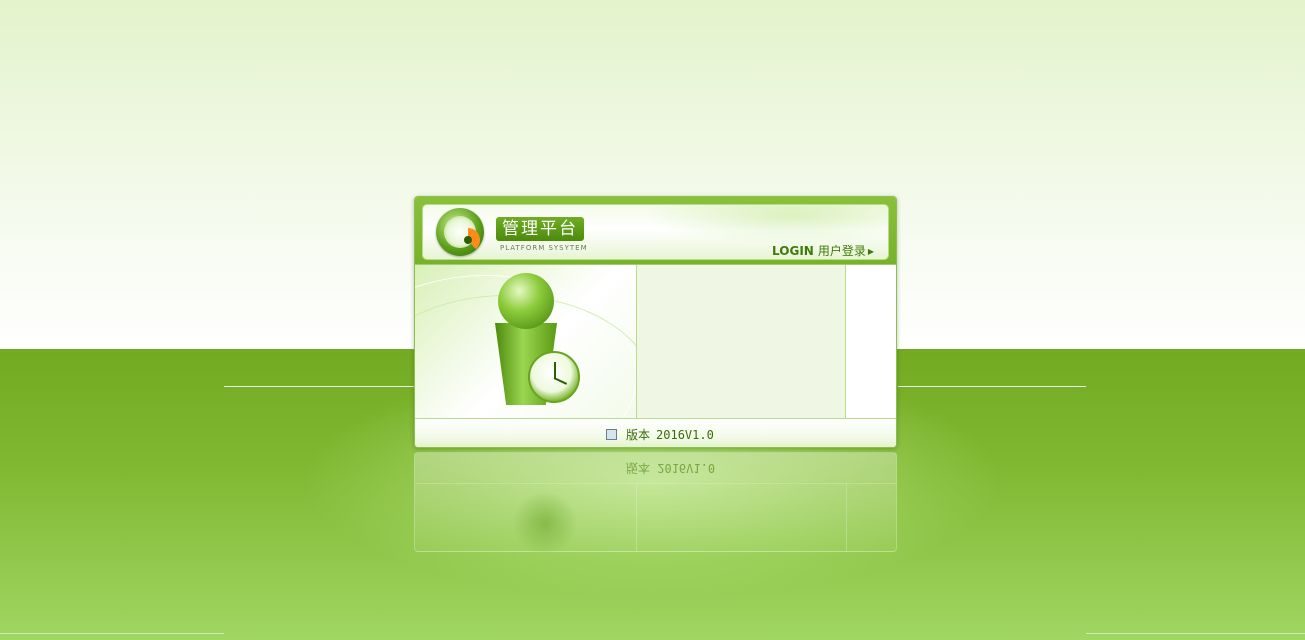 The width and height of the screenshot is (1305, 640). What do you see at coordinates (685, 435) in the screenshot?
I see `version-value: 2016V1.0` at bounding box center [685, 435].